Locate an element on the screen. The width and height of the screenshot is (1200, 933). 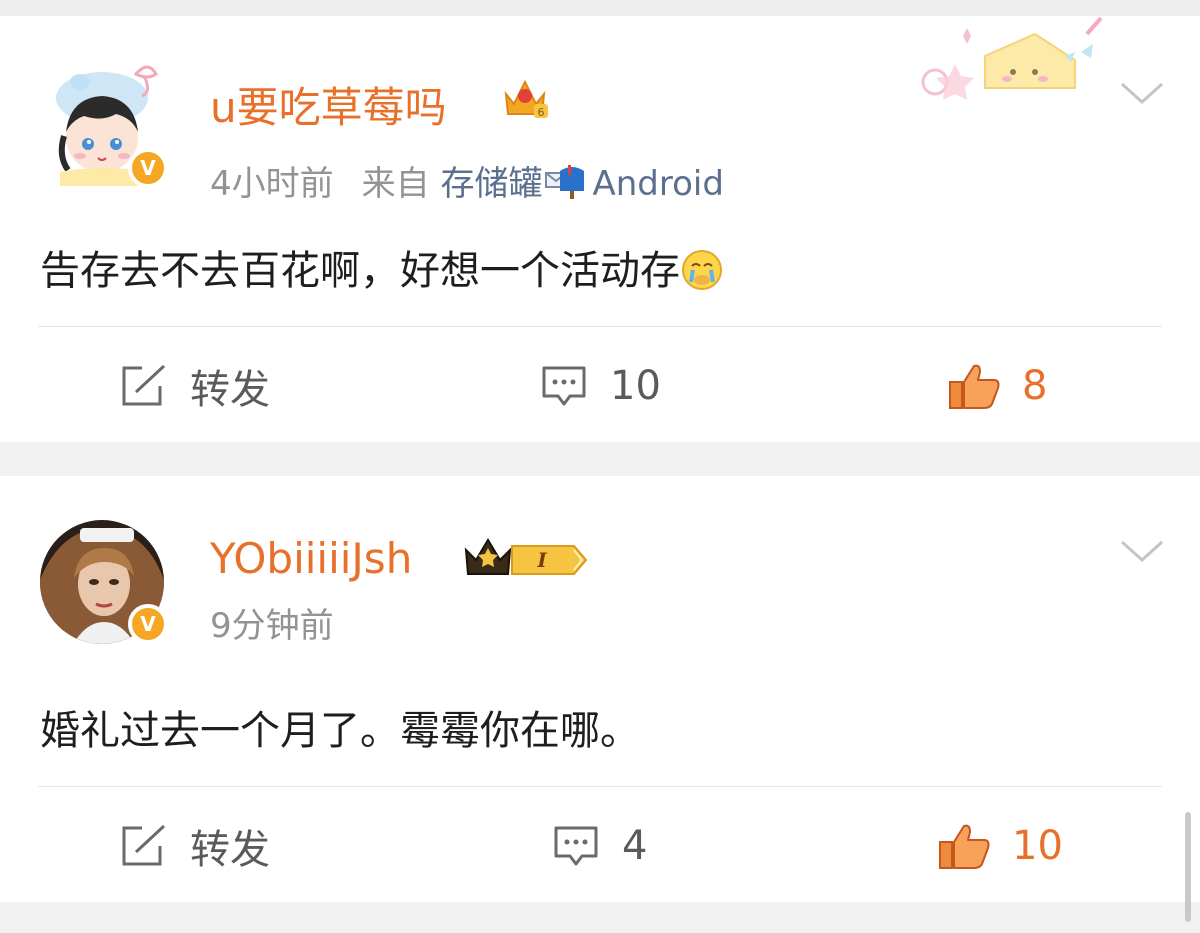
post-meta: 4小时前 来自 存储罐 Android is located at coordinates (467, 180).